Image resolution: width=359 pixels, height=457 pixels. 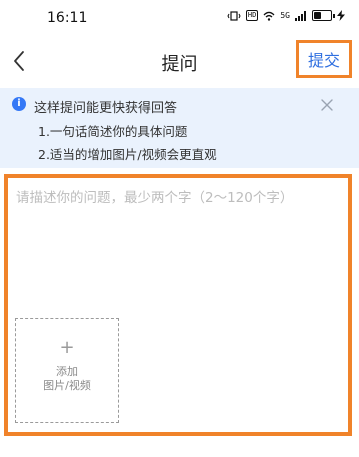 What do you see at coordinates (341, 15) in the screenshot?
I see `charging-icon` at bounding box center [341, 15].